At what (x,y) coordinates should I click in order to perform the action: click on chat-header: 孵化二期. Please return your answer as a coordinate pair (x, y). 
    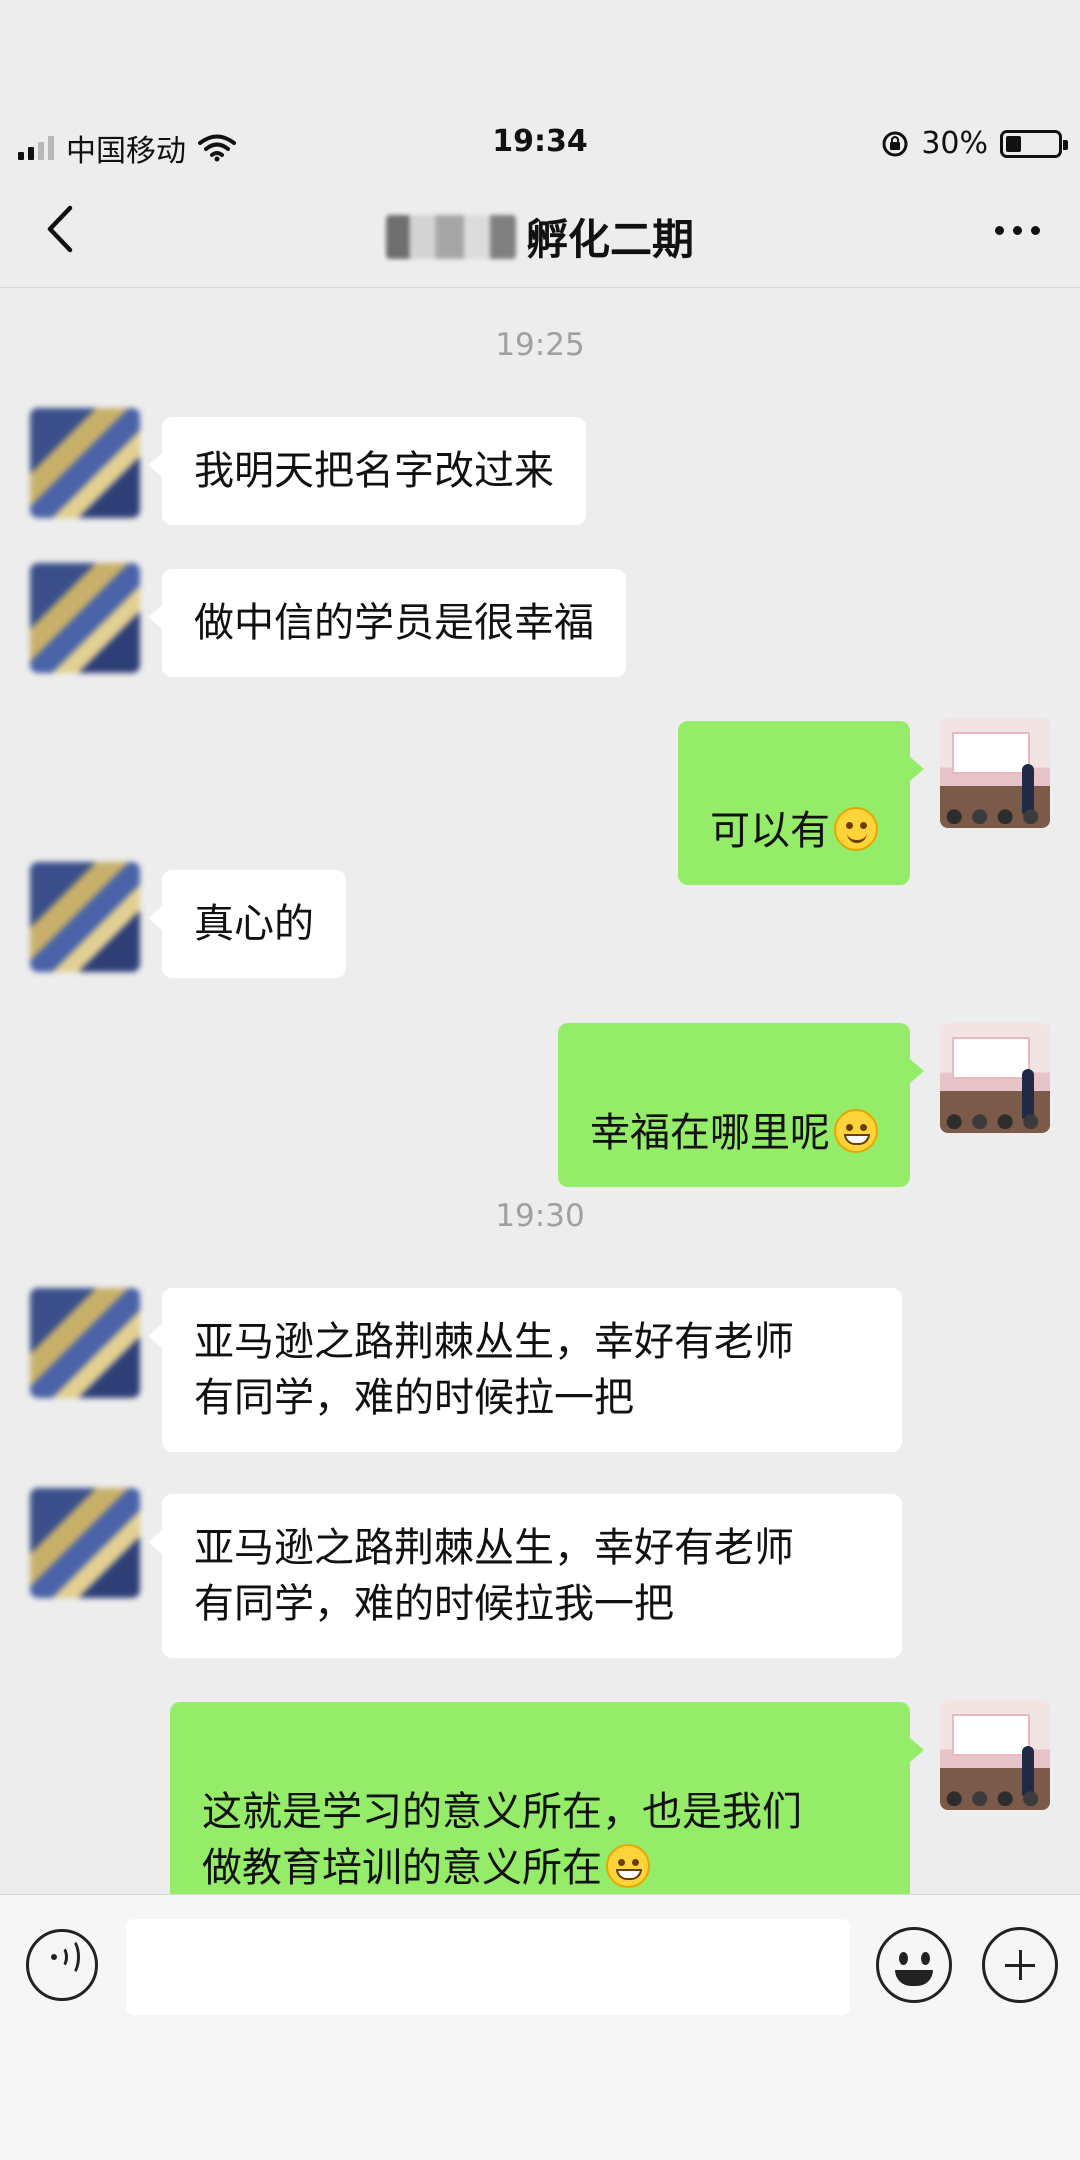
    Looking at the image, I should click on (540, 229).